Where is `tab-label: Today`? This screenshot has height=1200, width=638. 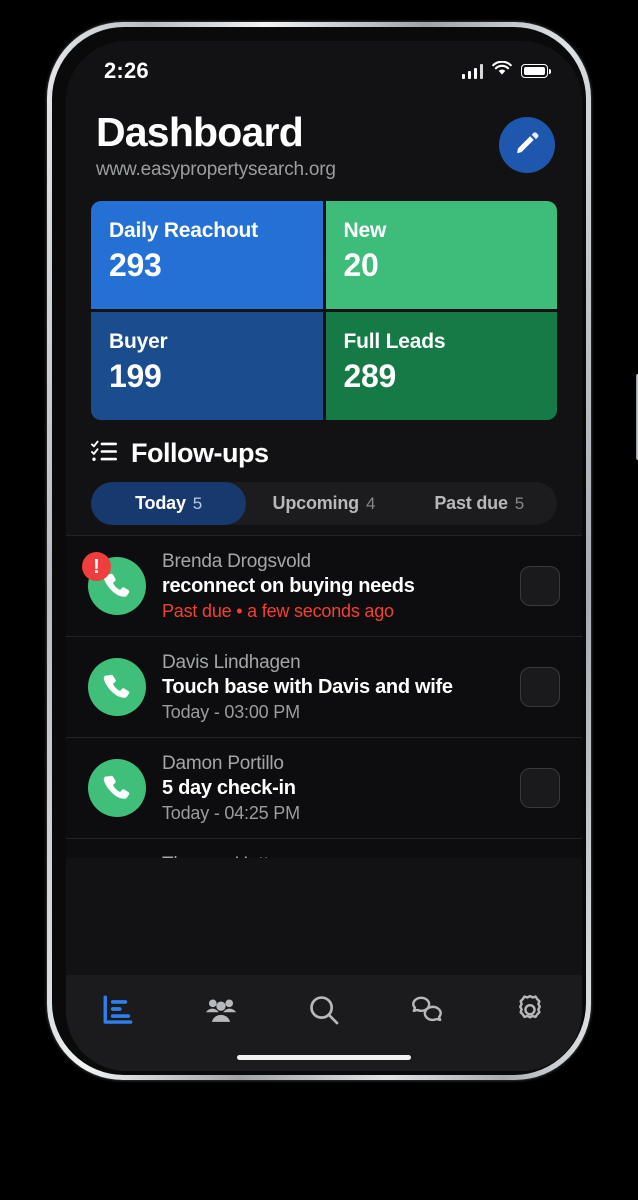 tab-label: Today is located at coordinates (160, 503).